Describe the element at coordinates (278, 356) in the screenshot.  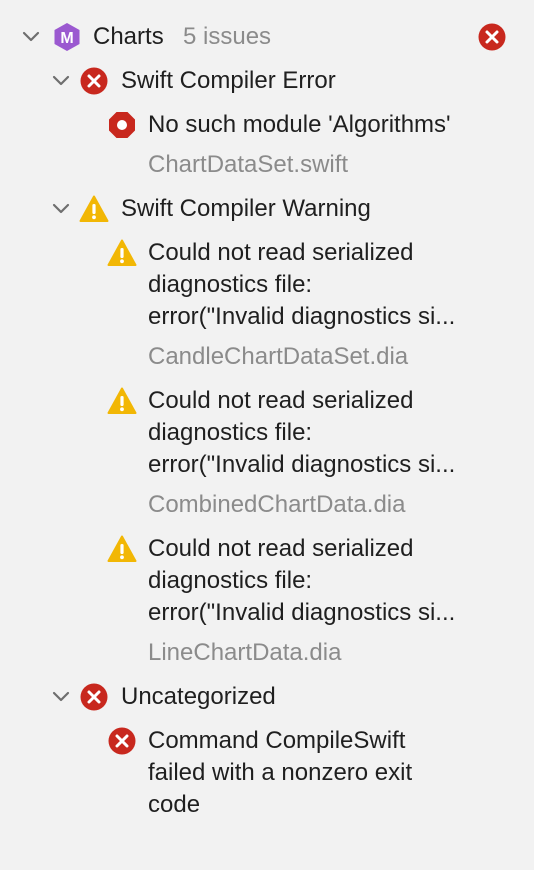
I see `issue-file: CandleChartDataSet.dia` at that location.